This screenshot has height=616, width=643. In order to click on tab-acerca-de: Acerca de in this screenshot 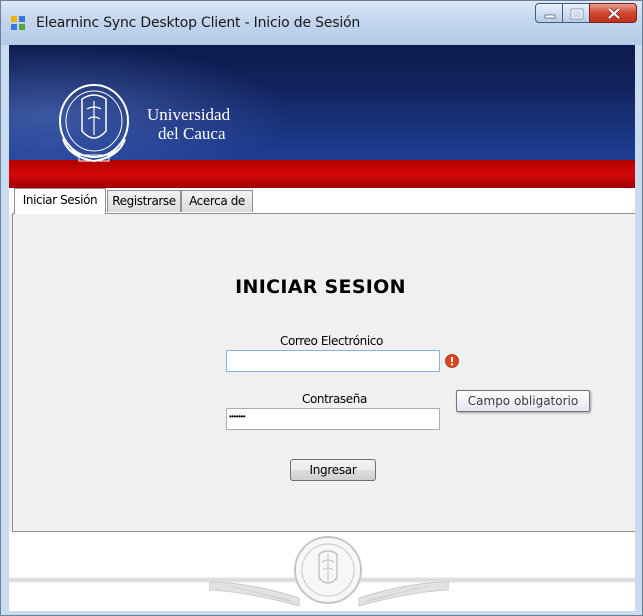, I will do `click(217, 201)`.